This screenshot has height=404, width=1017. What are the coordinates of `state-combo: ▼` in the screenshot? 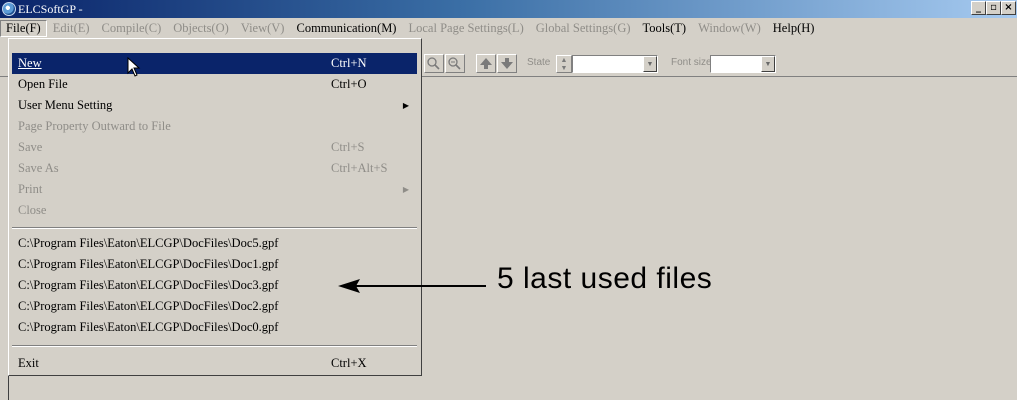 It's located at (615, 64).